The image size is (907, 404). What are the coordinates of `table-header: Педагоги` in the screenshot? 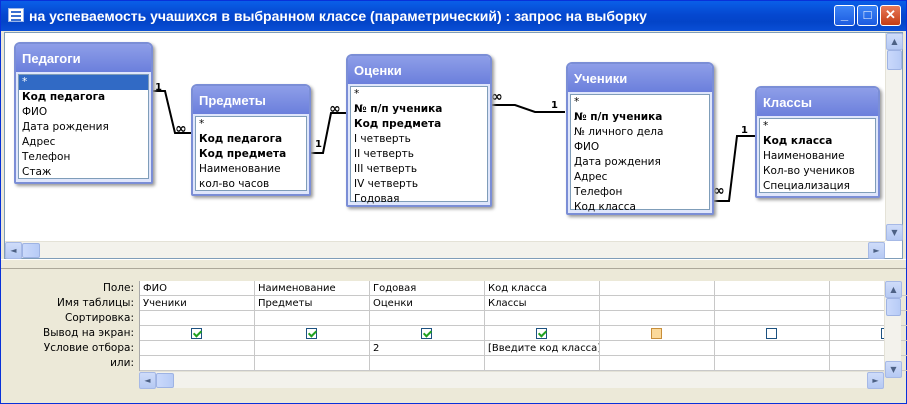 It's located at (83, 58).